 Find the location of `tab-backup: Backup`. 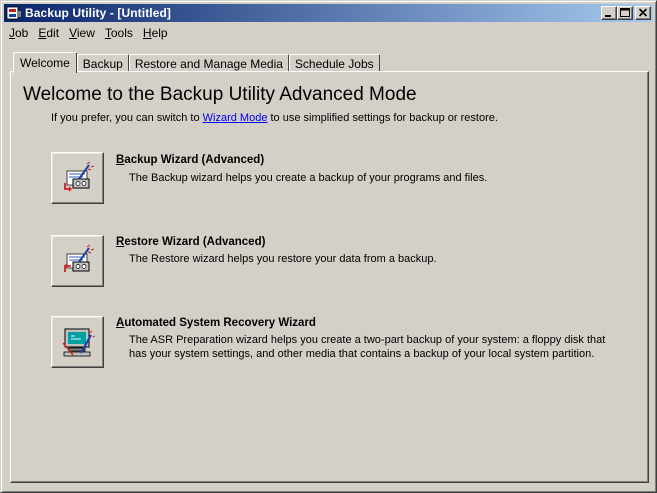

tab-backup: Backup is located at coordinates (102, 63).